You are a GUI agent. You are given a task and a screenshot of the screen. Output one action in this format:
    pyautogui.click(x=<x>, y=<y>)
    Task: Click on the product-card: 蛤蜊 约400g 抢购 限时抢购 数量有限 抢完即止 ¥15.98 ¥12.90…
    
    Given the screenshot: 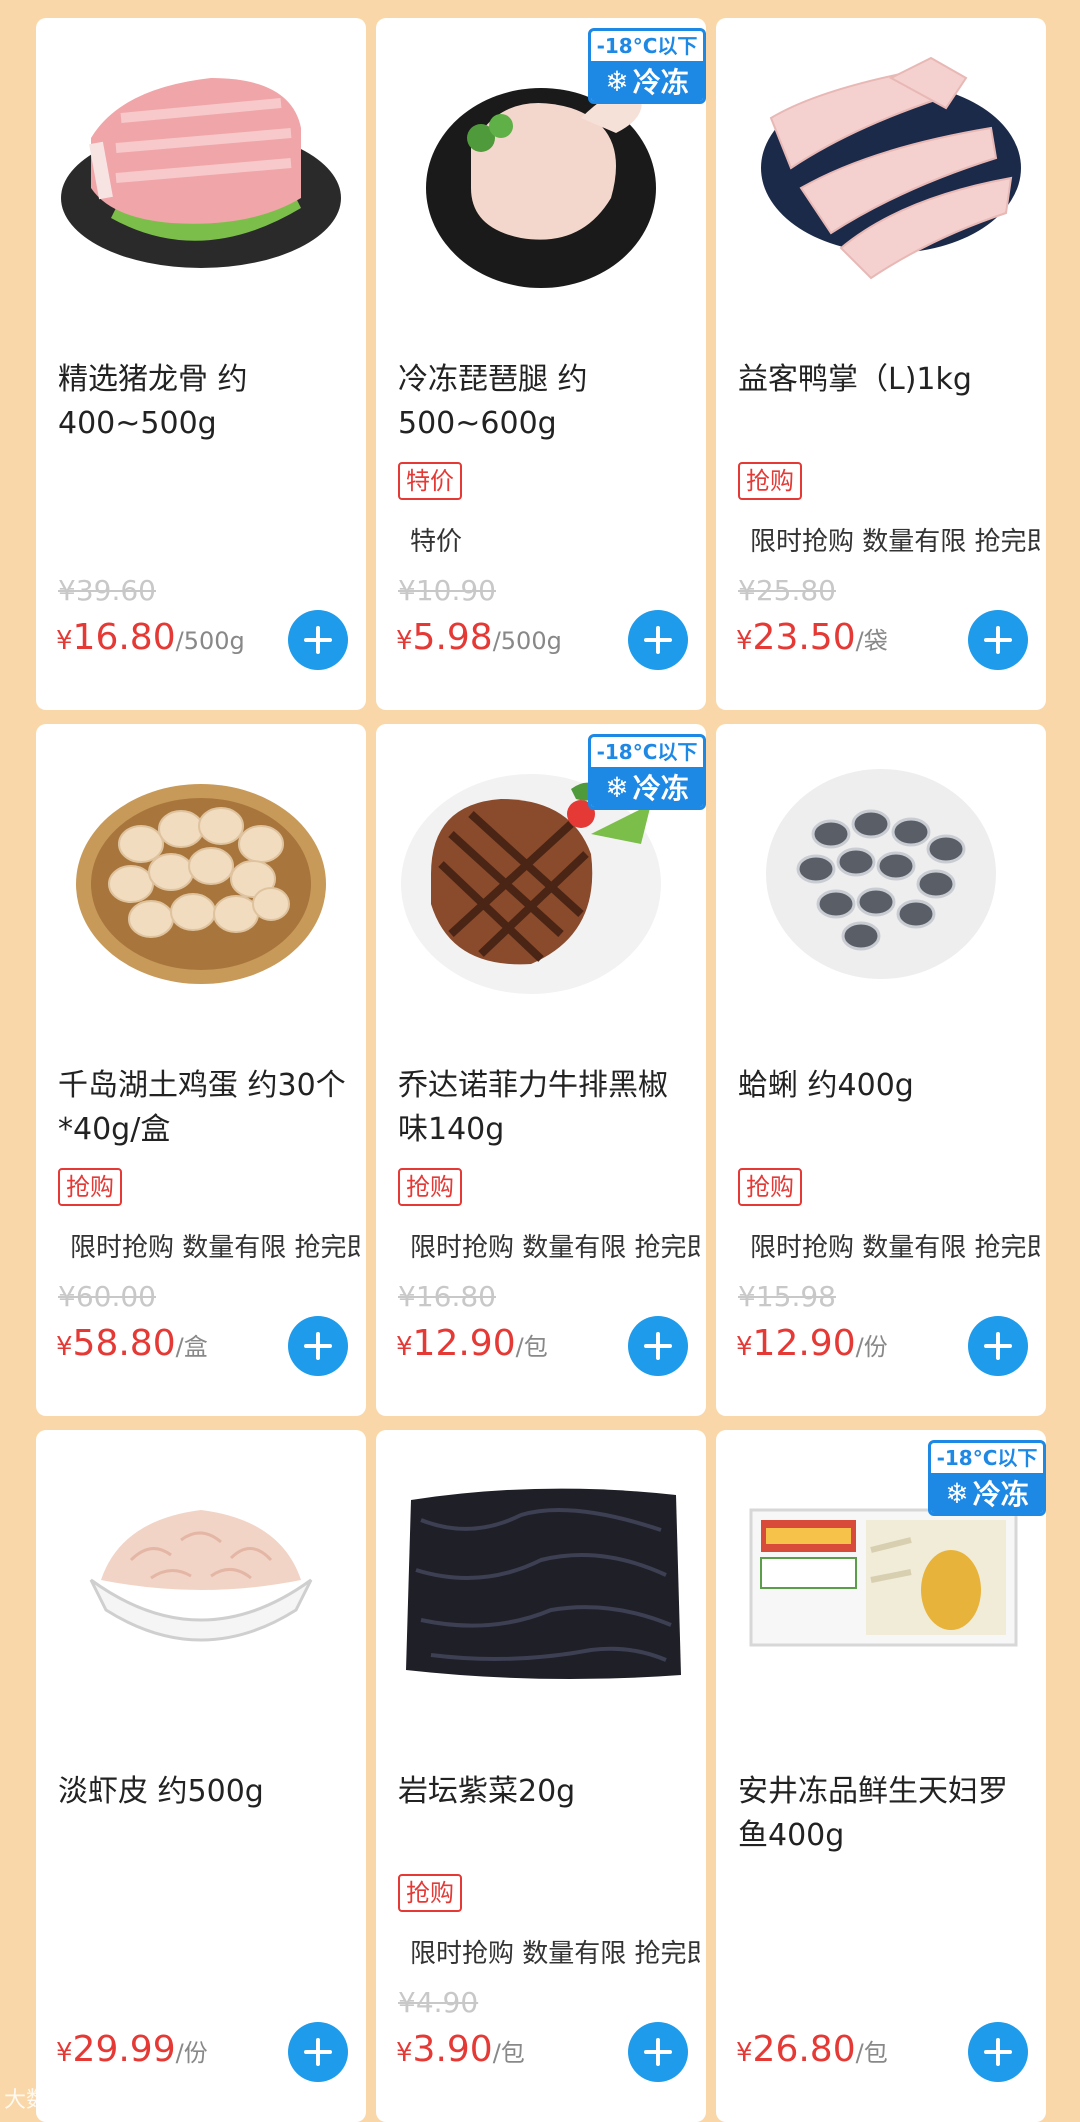 What is the action you would take?
    pyautogui.click(x=881, y=1070)
    